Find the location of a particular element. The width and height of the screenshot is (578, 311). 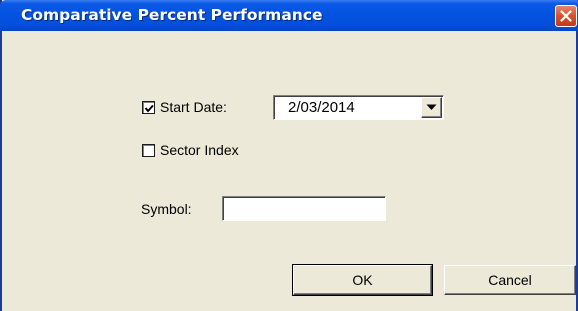

dialog-title: Comparative Percent Performance is located at coordinates (172, 15).